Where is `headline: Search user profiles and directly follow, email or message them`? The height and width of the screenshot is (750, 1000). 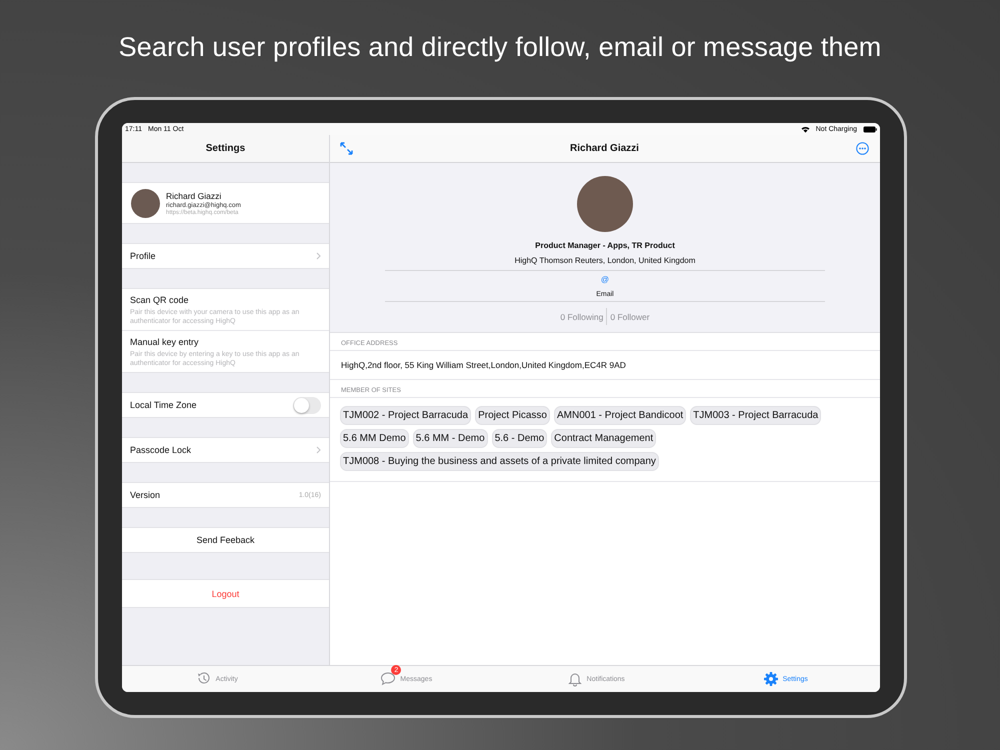
headline: Search user profiles and directly follow, email or message them is located at coordinates (500, 47).